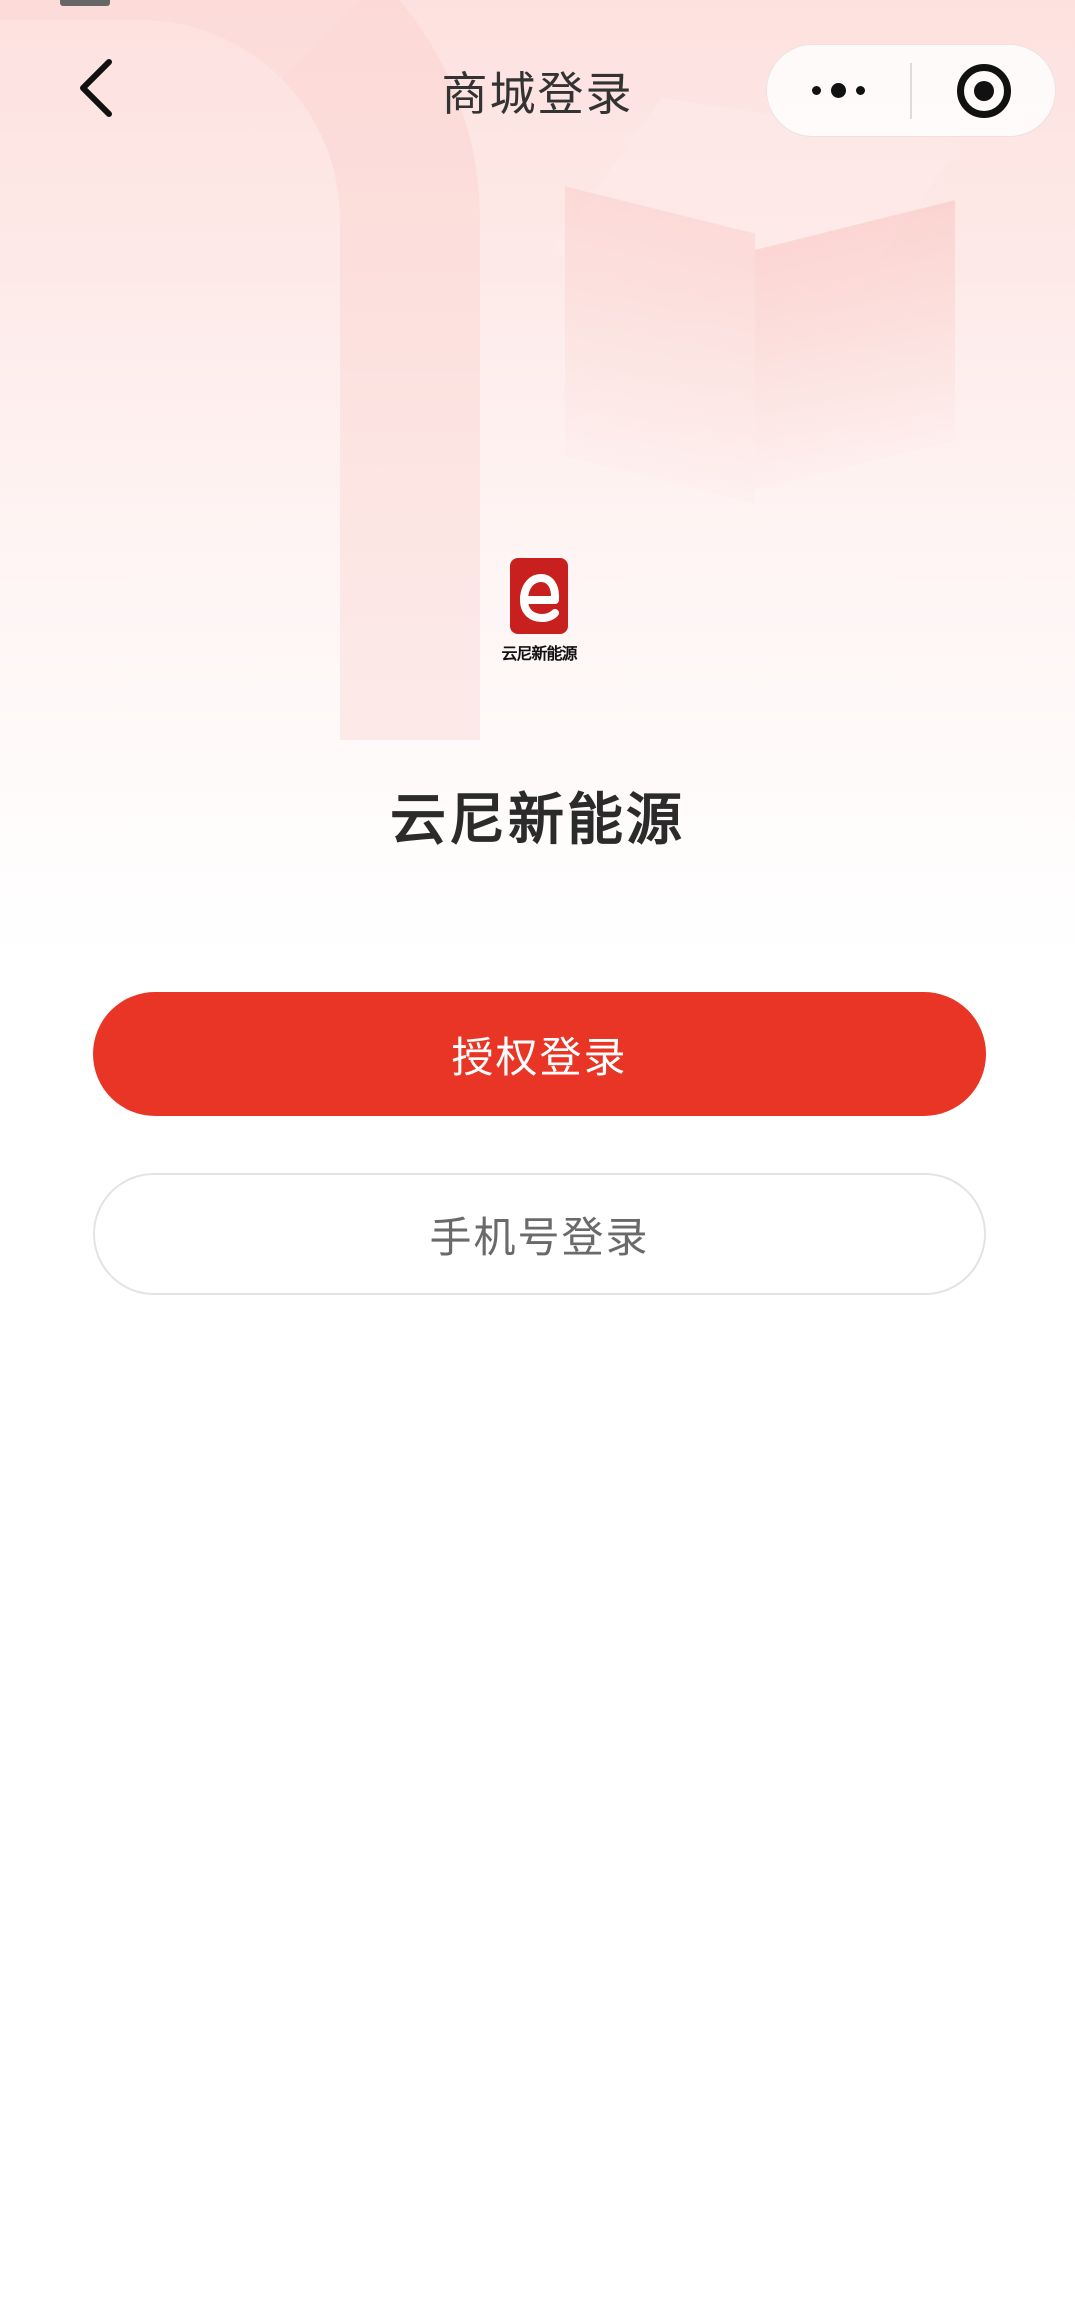  I want to click on status-bar-fragment, so click(85, 3).